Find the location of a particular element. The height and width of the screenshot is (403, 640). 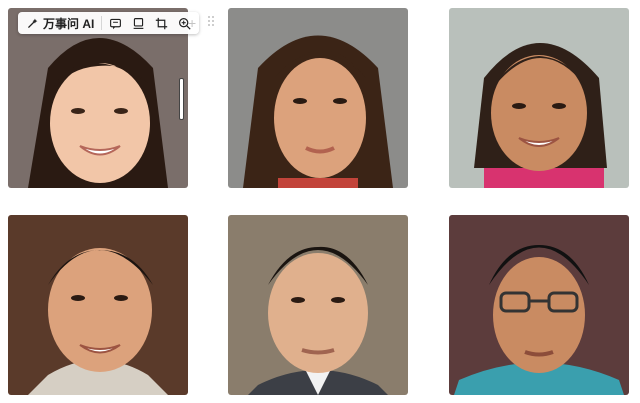

crop-button is located at coordinates (161, 23).